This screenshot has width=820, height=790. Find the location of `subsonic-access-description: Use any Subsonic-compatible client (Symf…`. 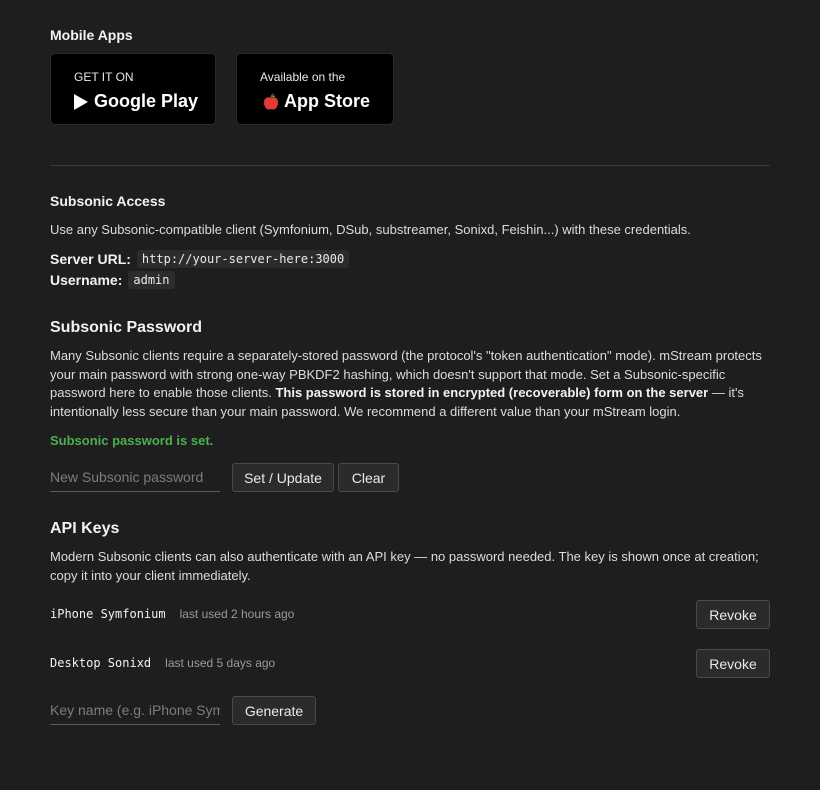

subsonic-access-description: Use any Subsonic-compatible client (Symf… is located at coordinates (370, 229).